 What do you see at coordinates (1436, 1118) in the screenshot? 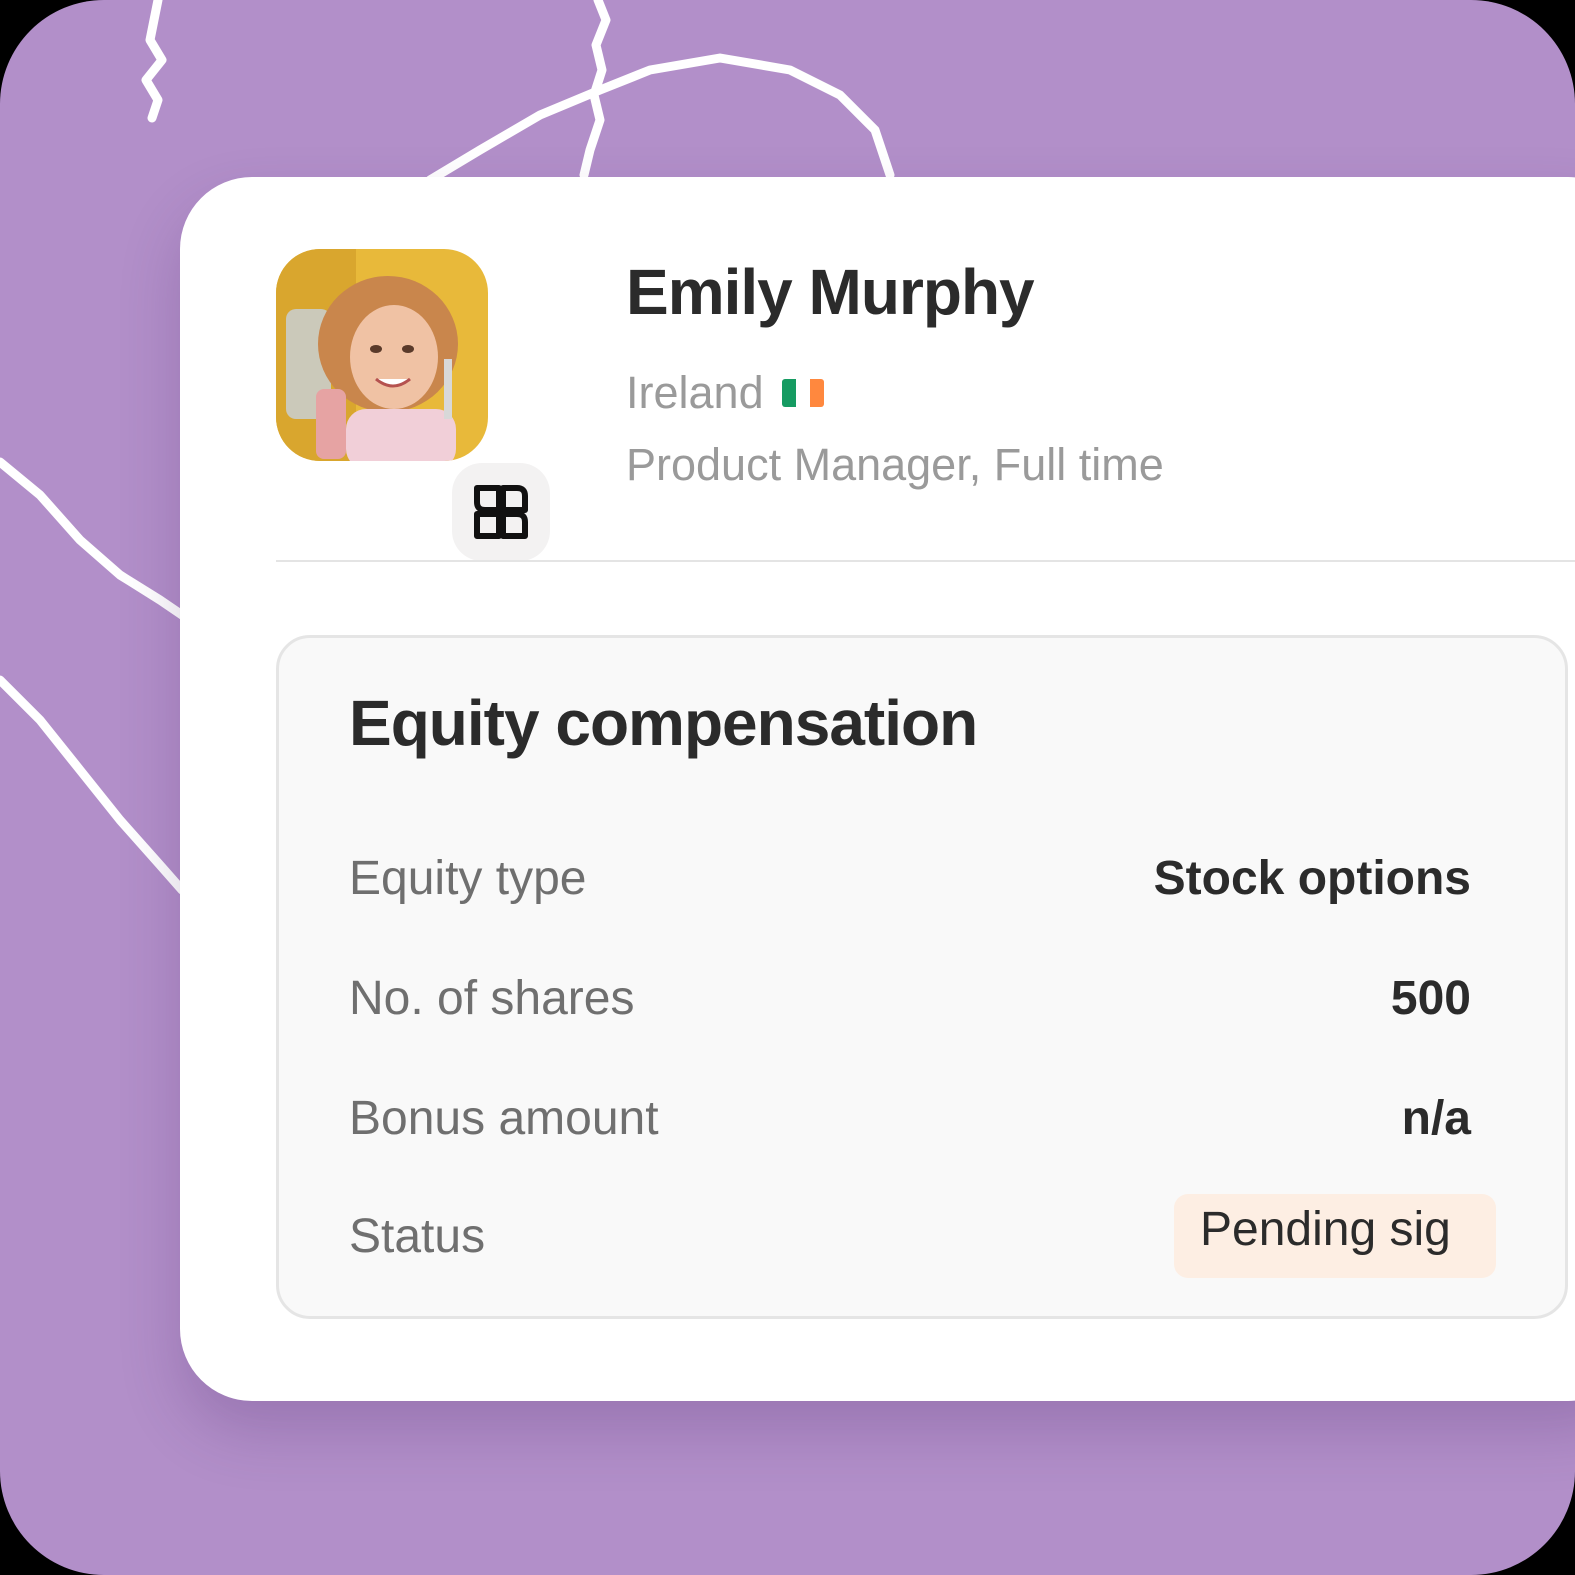
I see `bonus-value: n/a` at bounding box center [1436, 1118].